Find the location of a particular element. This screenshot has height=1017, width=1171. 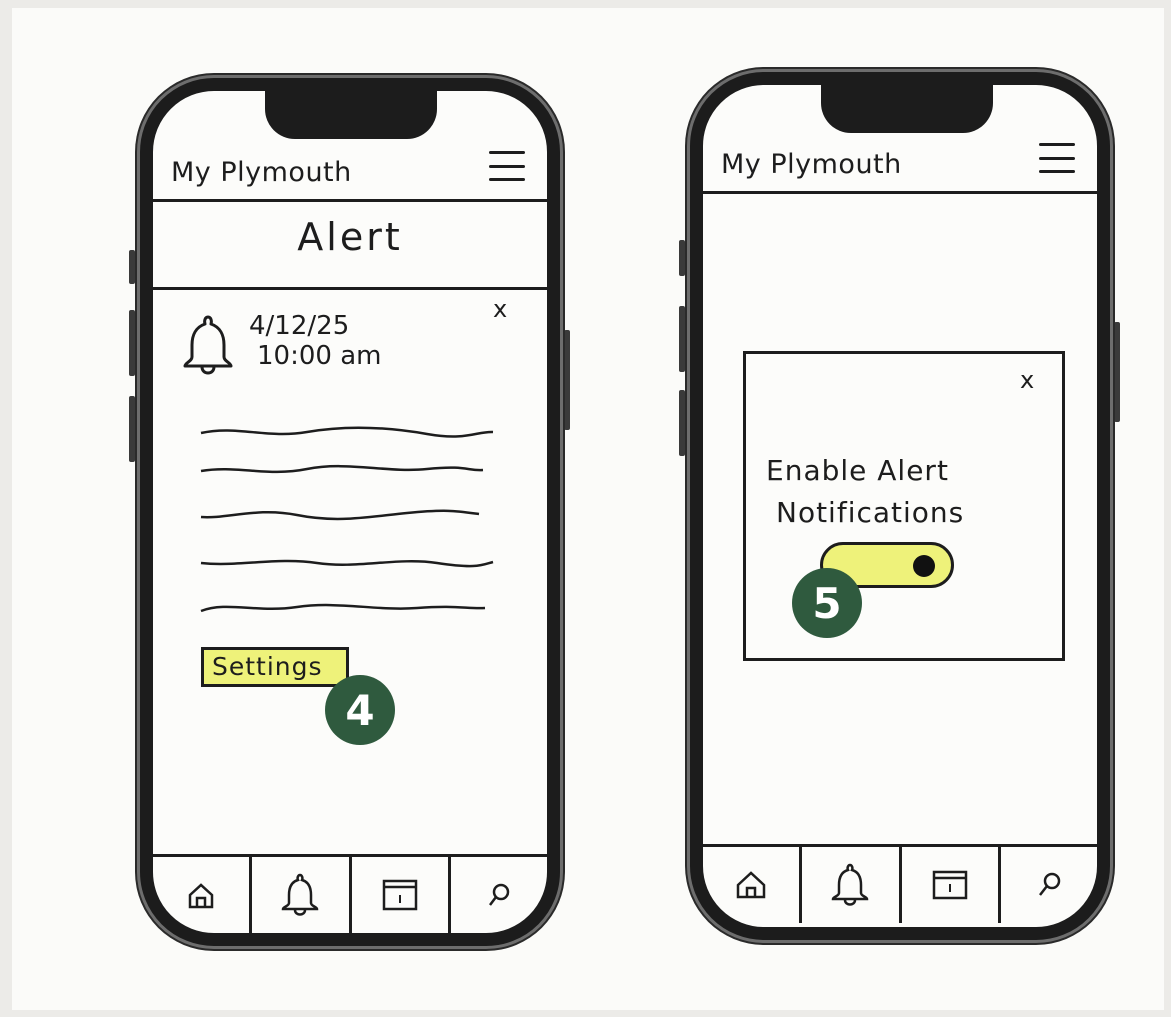

step-badge: 4 is located at coordinates (360, 710).